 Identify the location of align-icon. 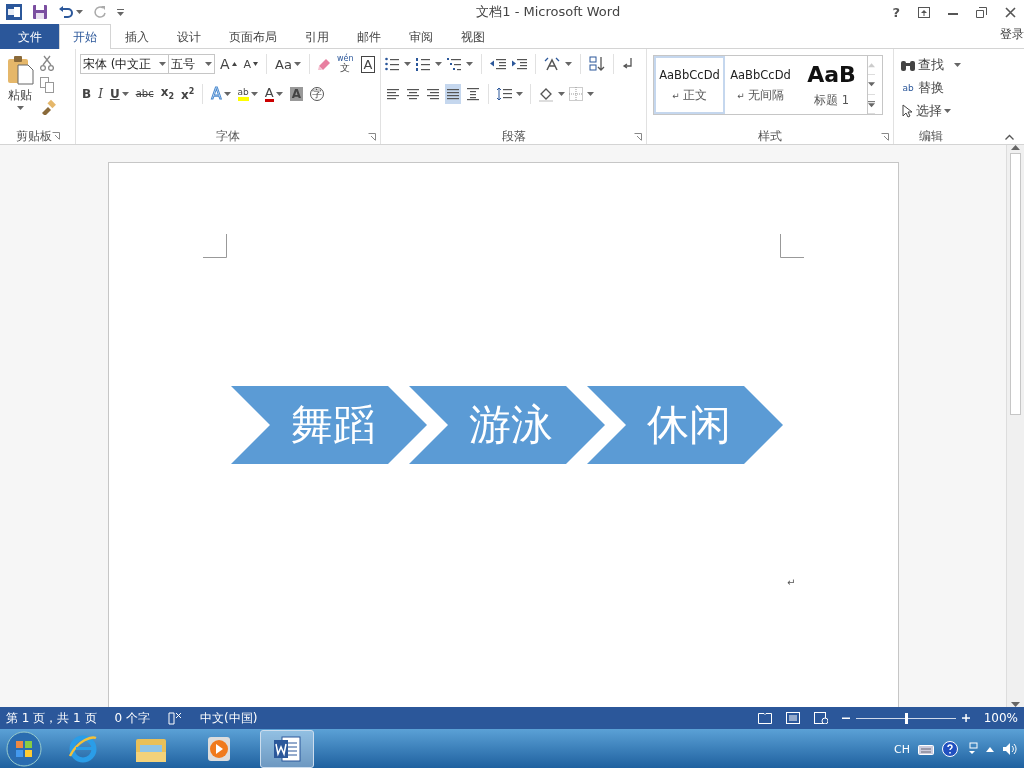
(413, 94).